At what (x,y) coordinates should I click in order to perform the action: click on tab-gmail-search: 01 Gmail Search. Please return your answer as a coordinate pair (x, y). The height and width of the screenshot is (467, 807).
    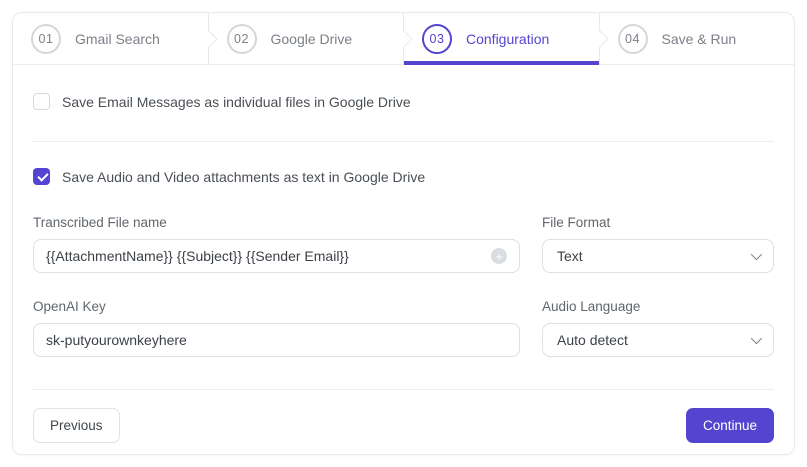
    Looking at the image, I should click on (111, 38).